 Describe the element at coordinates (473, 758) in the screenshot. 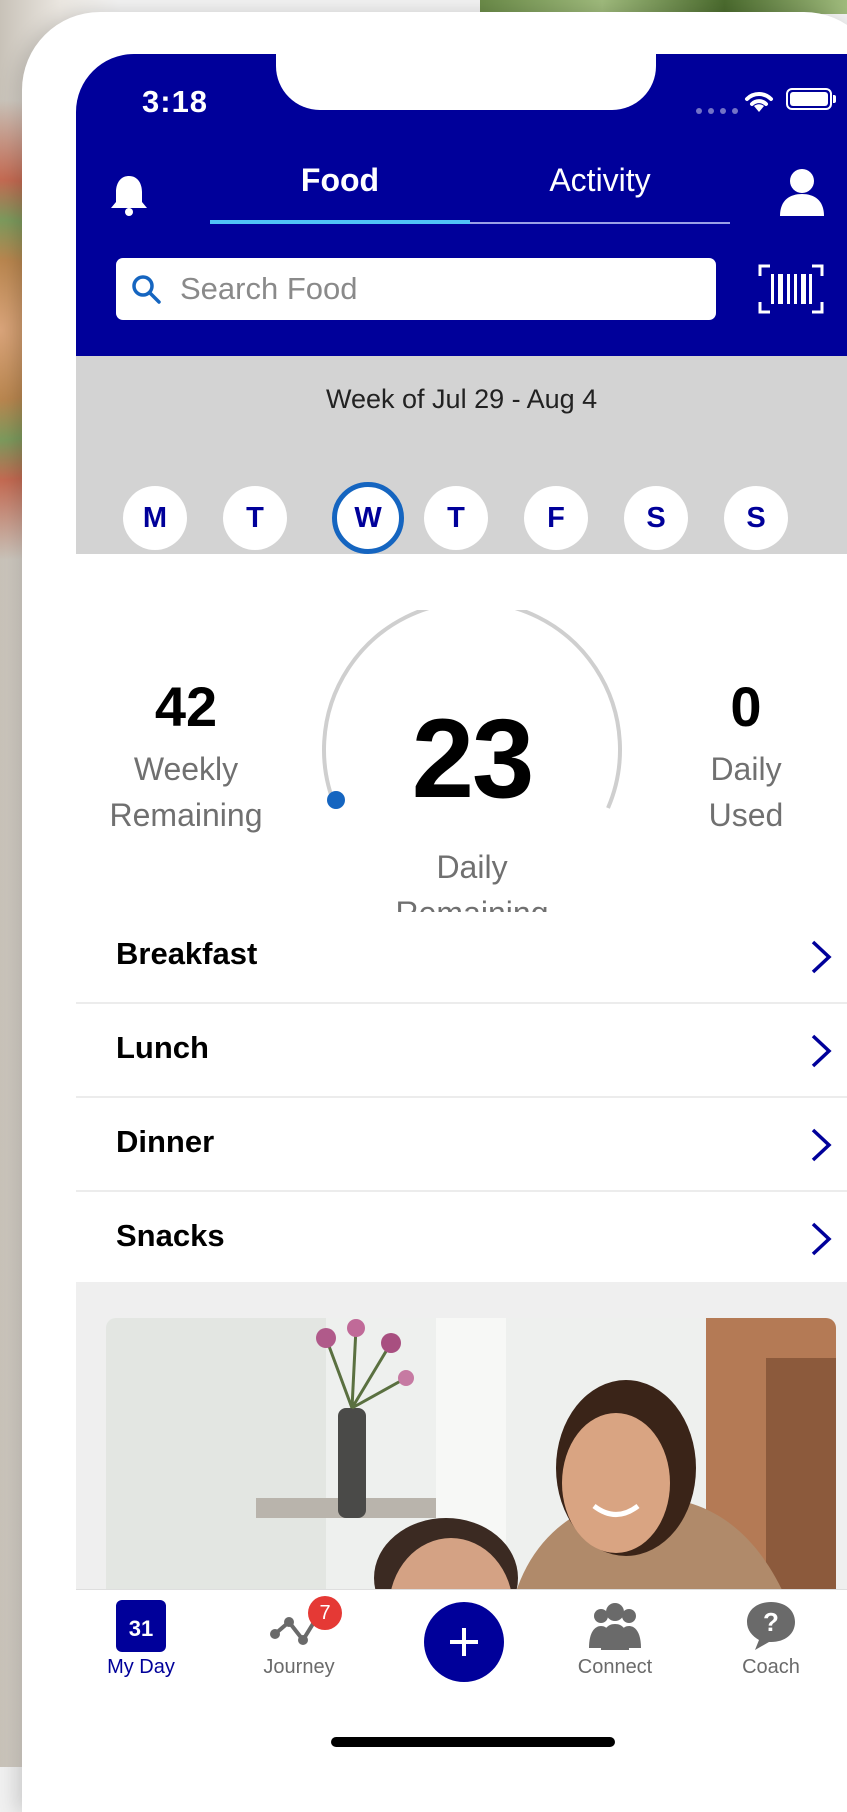

I see `daily-remaining-value: 23` at that location.